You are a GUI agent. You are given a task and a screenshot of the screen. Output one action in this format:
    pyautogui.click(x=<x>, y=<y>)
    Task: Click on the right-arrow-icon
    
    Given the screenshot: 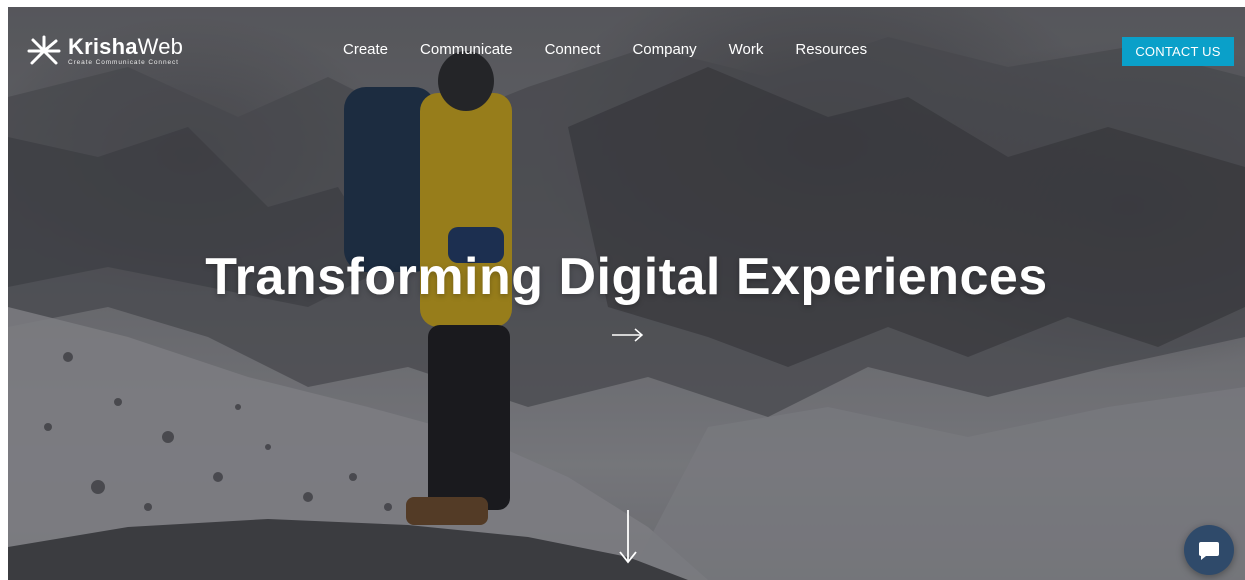 What is the action you would take?
    pyautogui.click(x=628, y=335)
    